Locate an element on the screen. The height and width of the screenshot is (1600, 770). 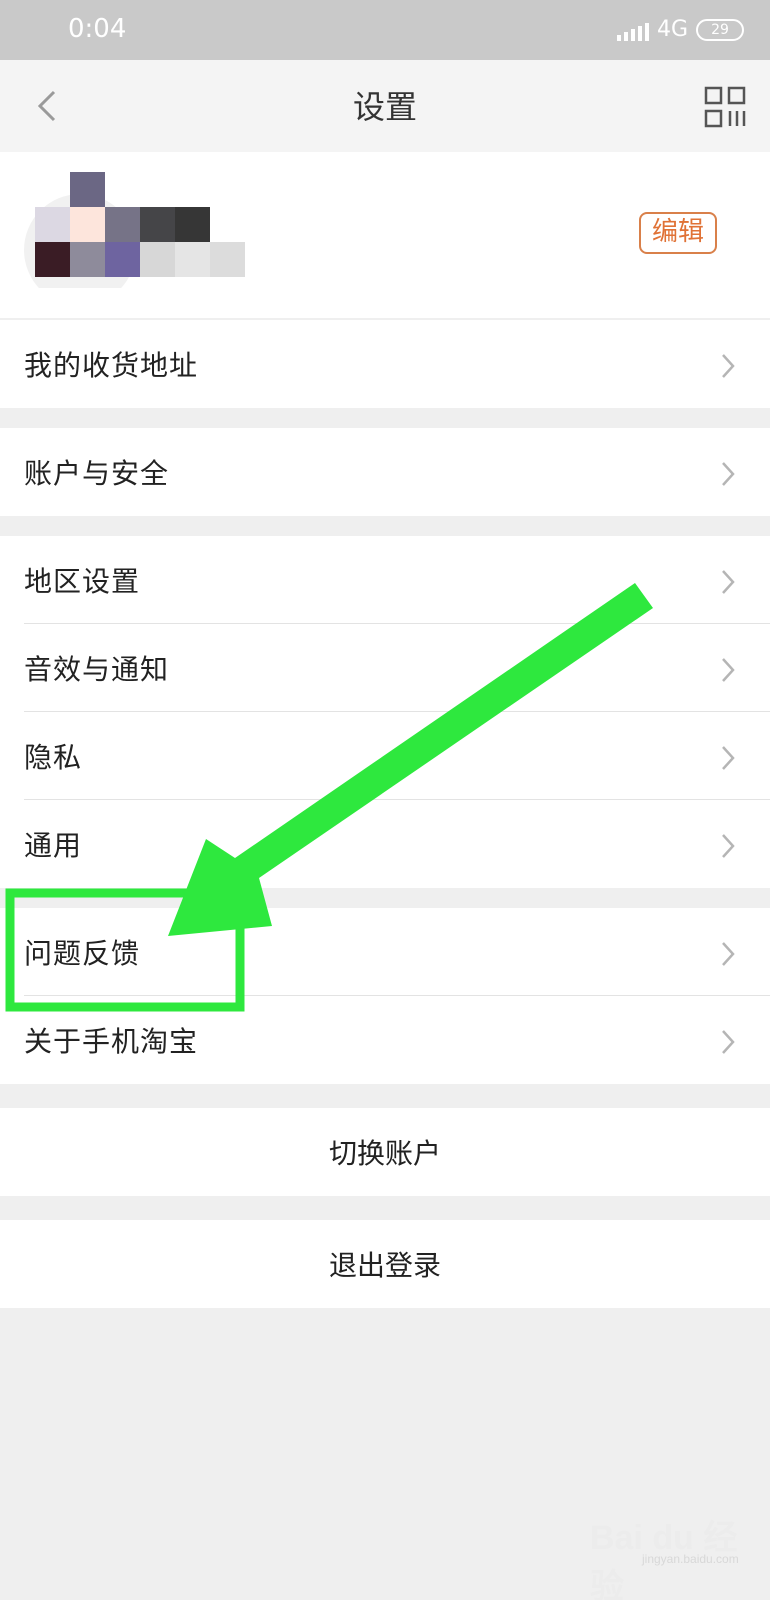
switch-account-label: 切换账户 is located at coordinates (384, 1153).